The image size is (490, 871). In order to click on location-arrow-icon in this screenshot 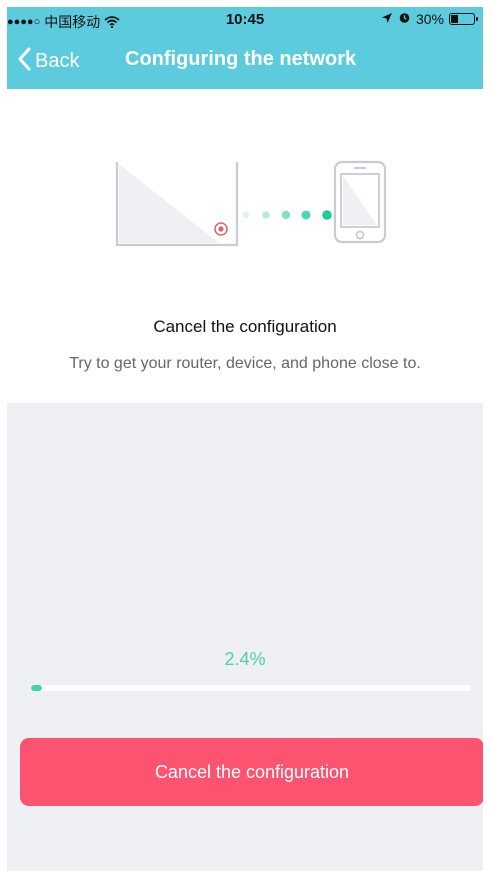, I will do `click(387, 19)`.